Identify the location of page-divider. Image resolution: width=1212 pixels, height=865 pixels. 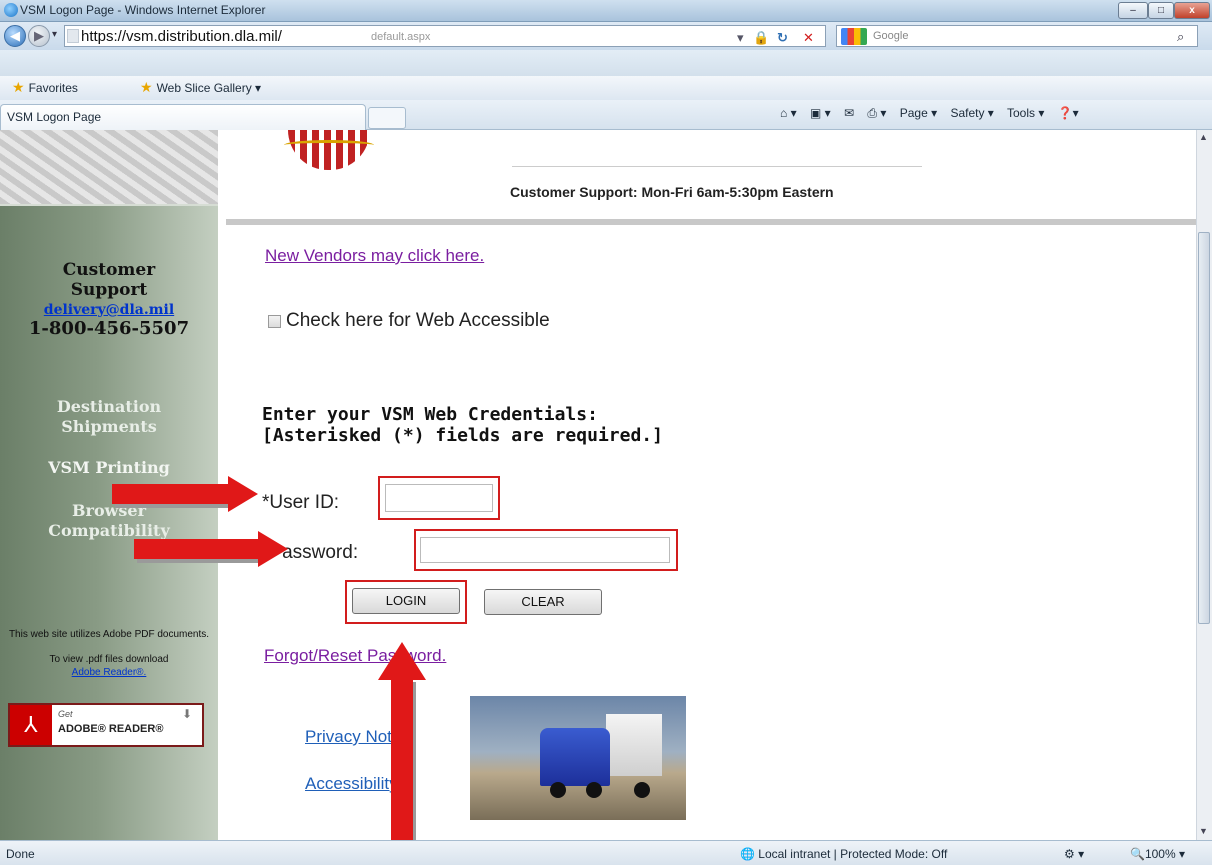
(711, 222).